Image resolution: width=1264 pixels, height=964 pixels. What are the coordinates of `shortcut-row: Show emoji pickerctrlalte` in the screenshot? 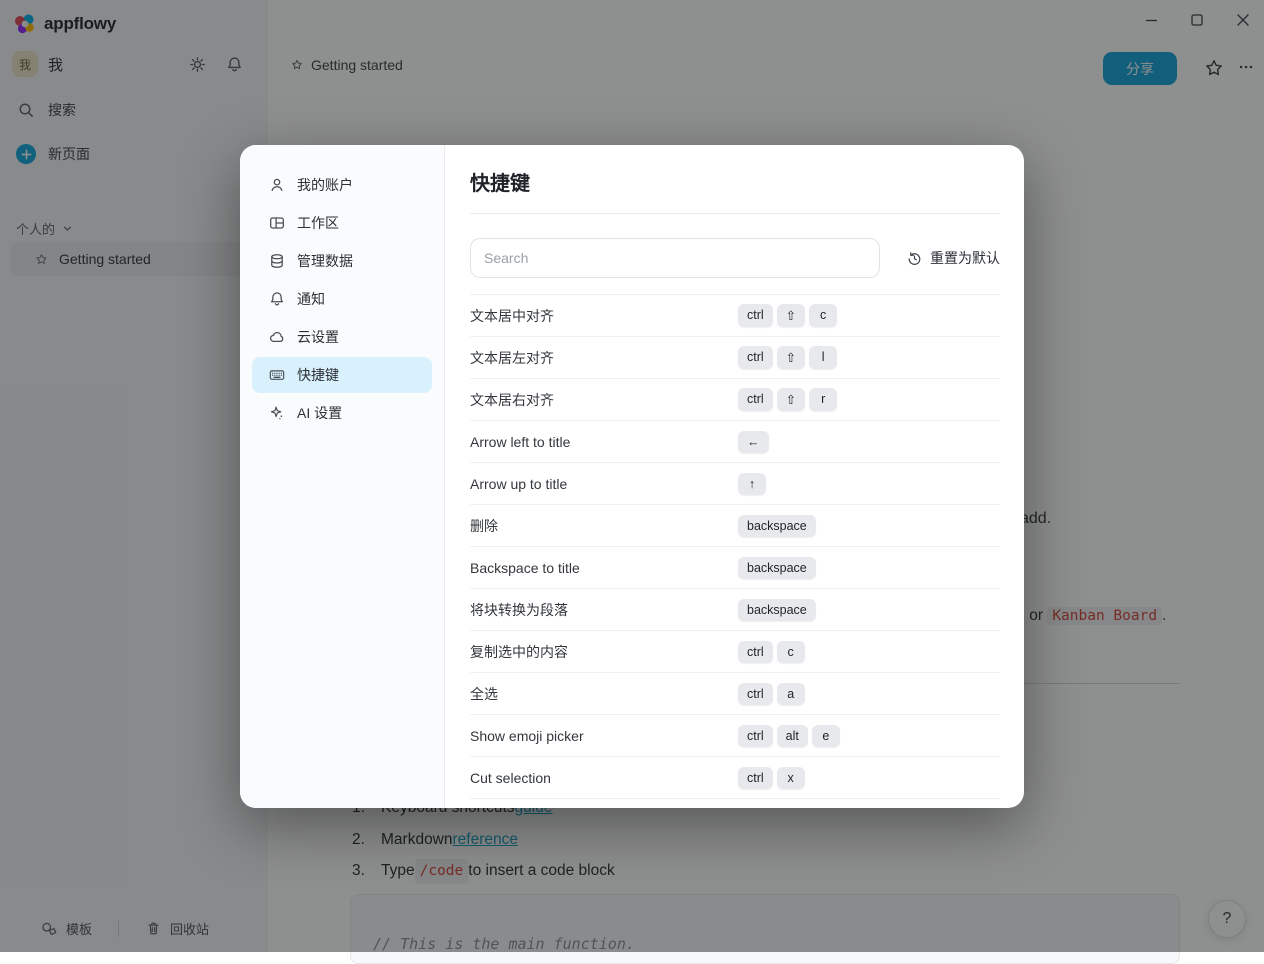 It's located at (735, 736).